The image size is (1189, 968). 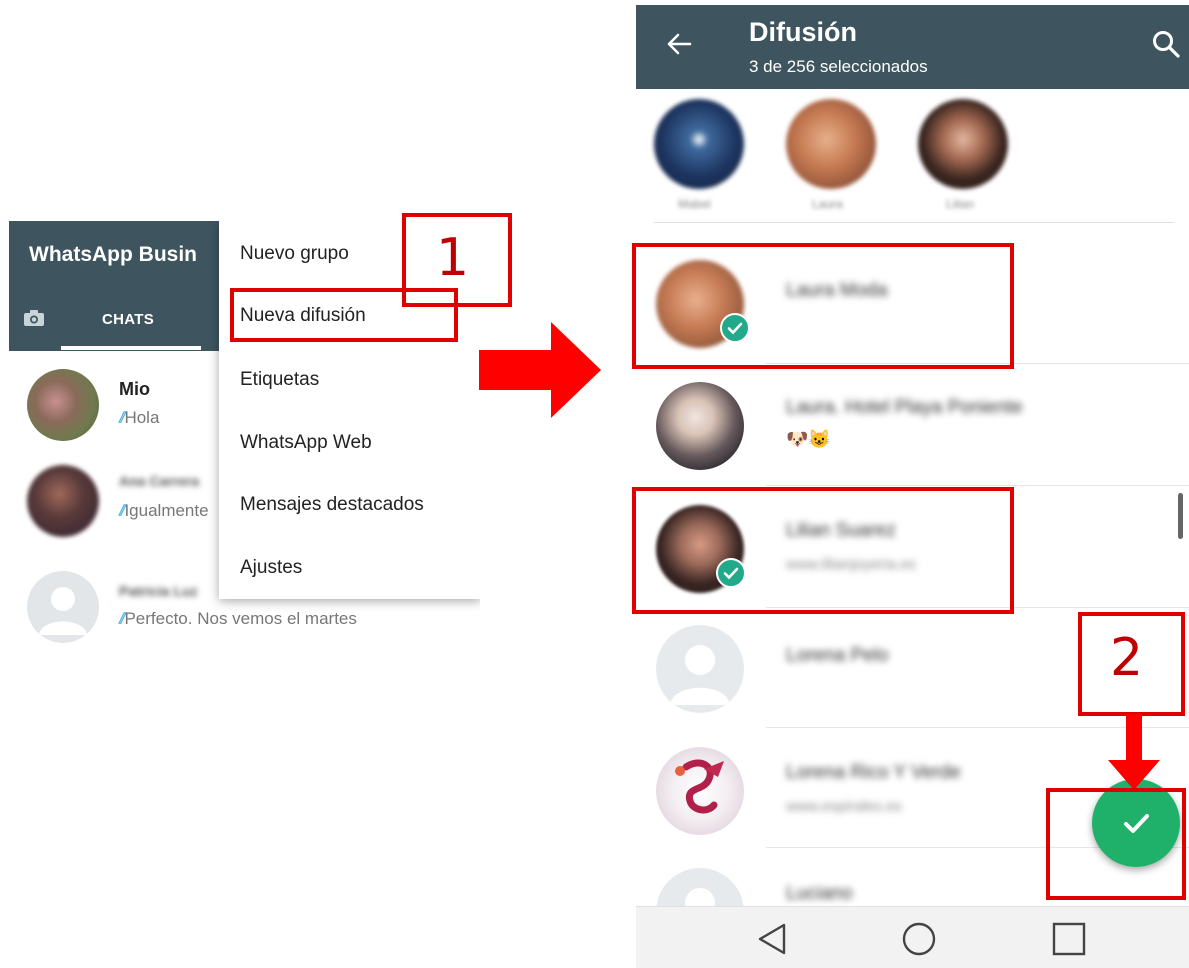 What do you see at coordinates (113, 254) in the screenshot?
I see `app-title: WhatsApp Busin` at bounding box center [113, 254].